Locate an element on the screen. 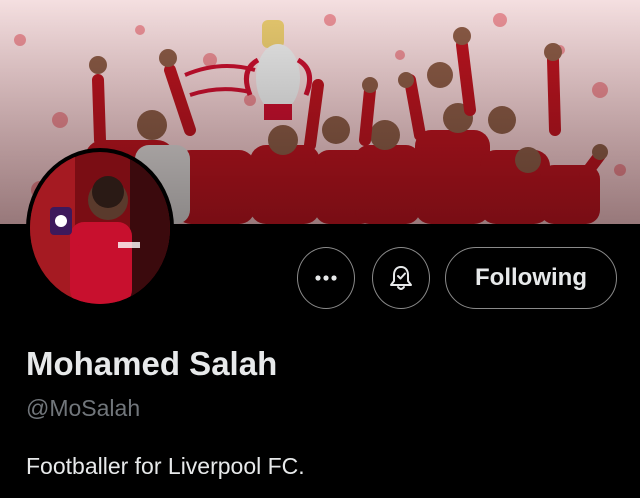 The image size is (640, 498). notifications-button is located at coordinates (401, 278).